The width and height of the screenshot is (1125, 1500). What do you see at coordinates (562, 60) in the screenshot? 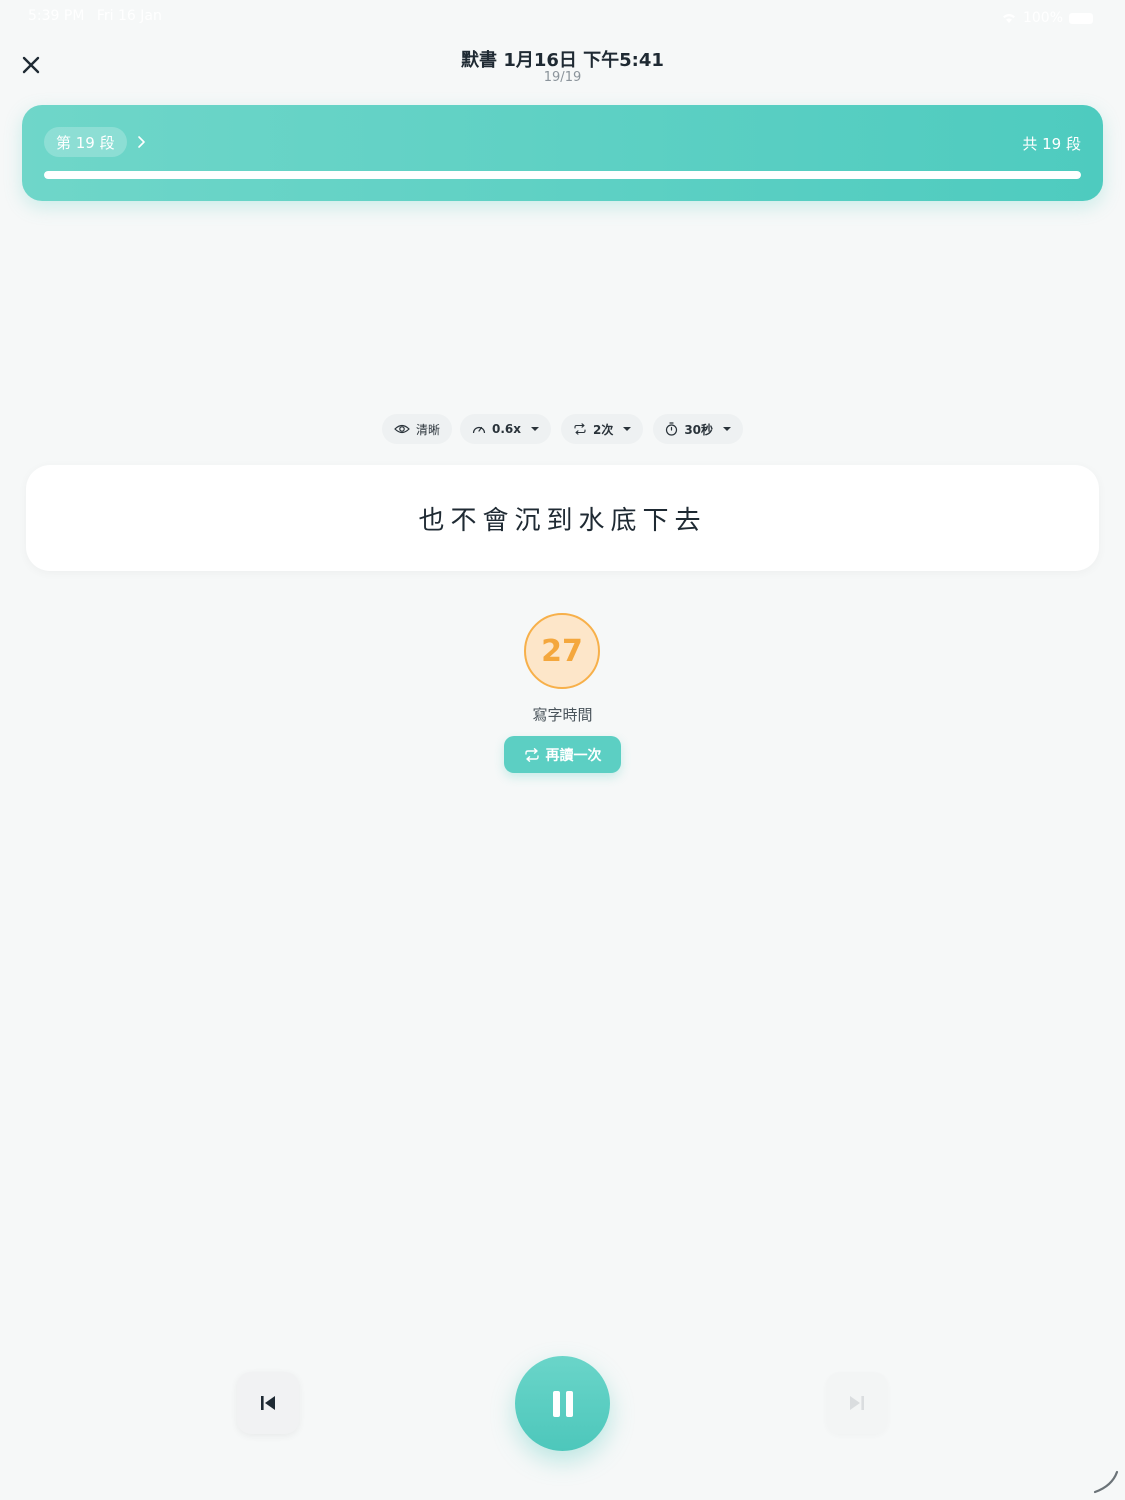
I see `page-title: 默書 1月16日 下午5:41` at bounding box center [562, 60].